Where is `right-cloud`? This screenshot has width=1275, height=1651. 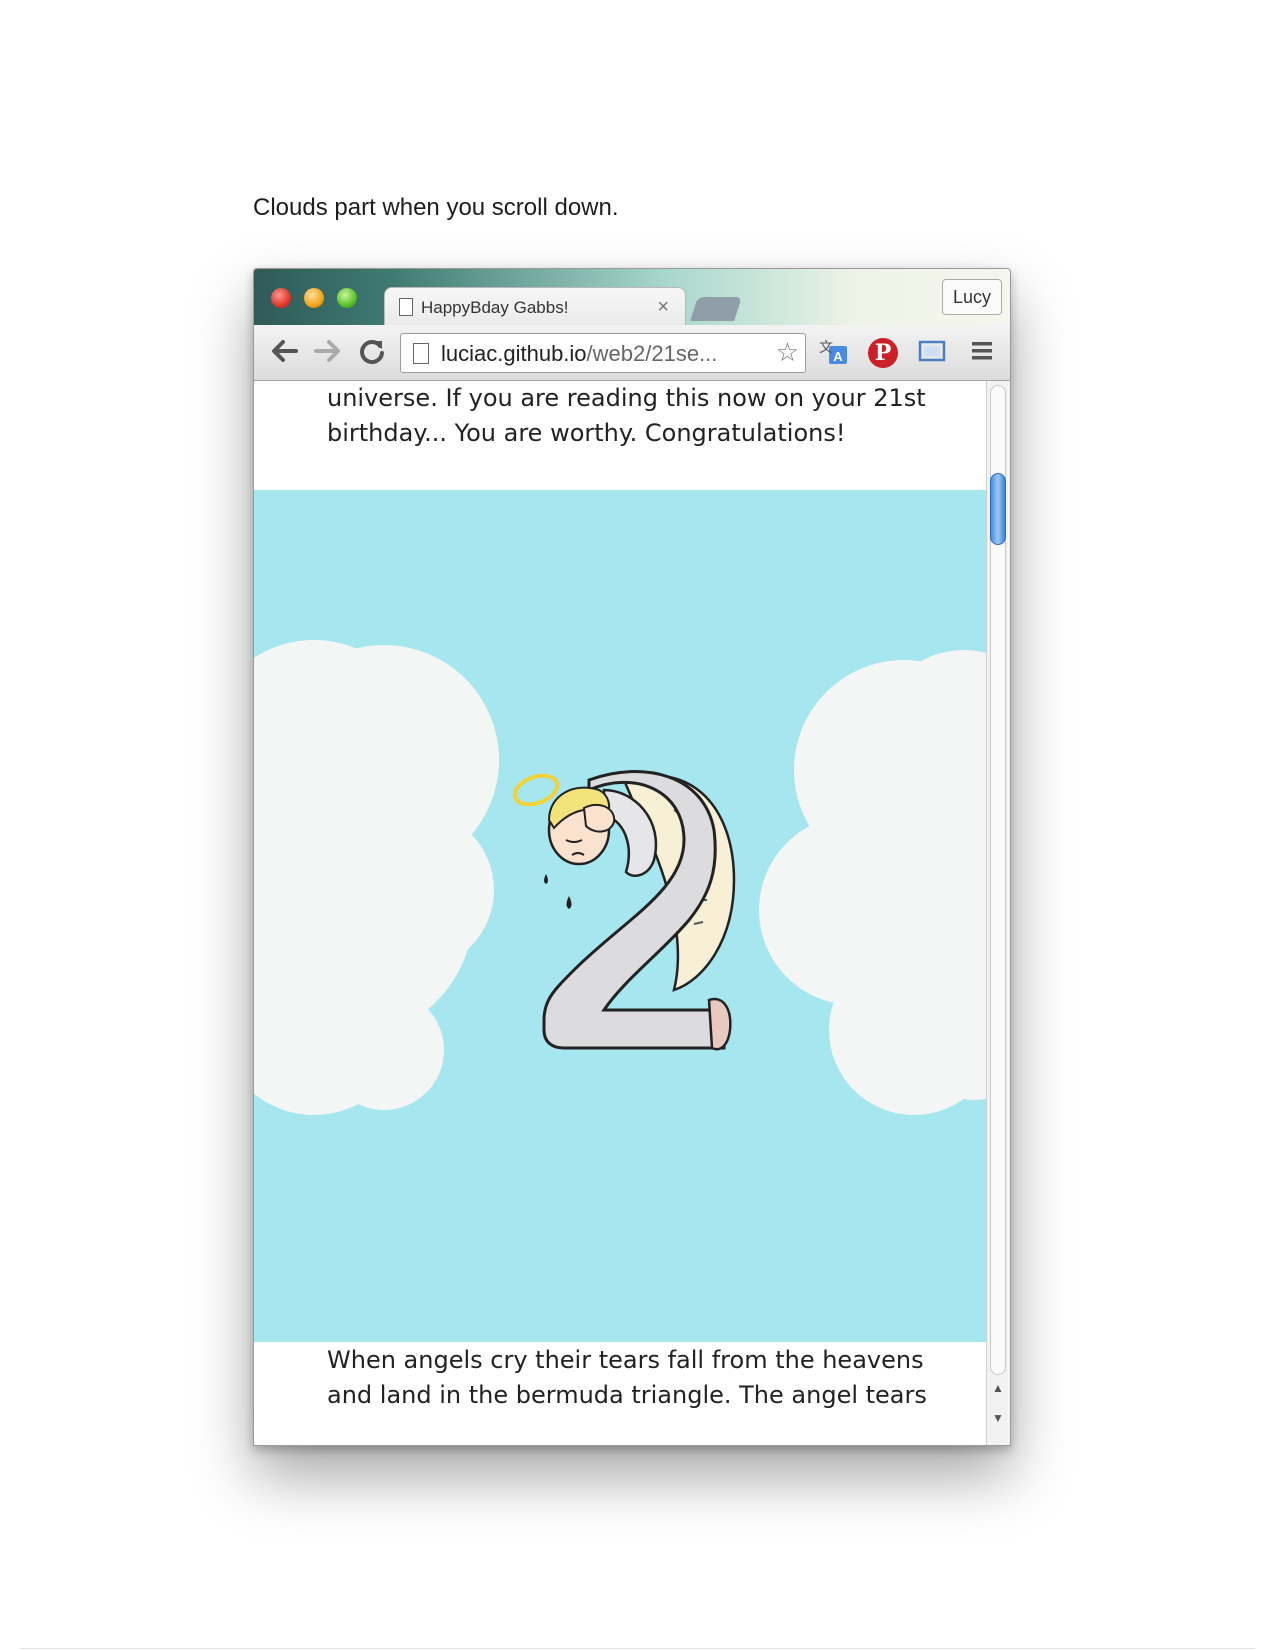
right-cloud is located at coordinates (873, 882).